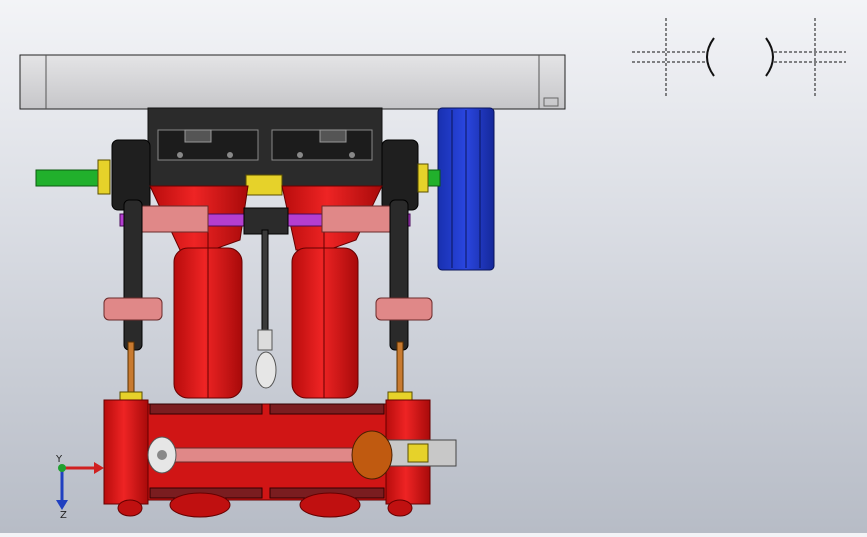 The height and width of the screenshot is (537, 867). Describe the element at coordinates (263, 159) in the screenshot. I see `upper-block` at that location.